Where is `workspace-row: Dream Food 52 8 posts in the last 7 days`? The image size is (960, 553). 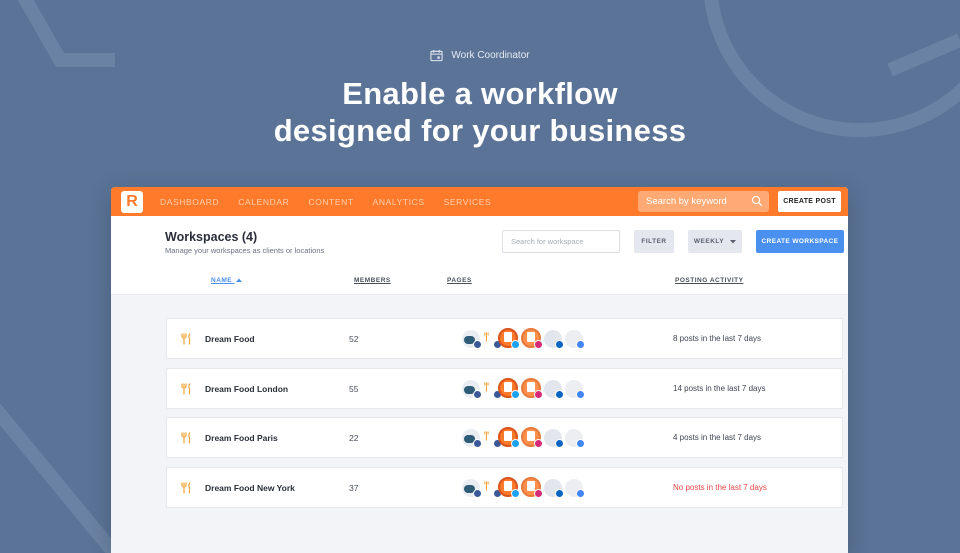
workspace-row: Dream Food 52 8 posts in the last 7 days is located at coordinates (504, 338).